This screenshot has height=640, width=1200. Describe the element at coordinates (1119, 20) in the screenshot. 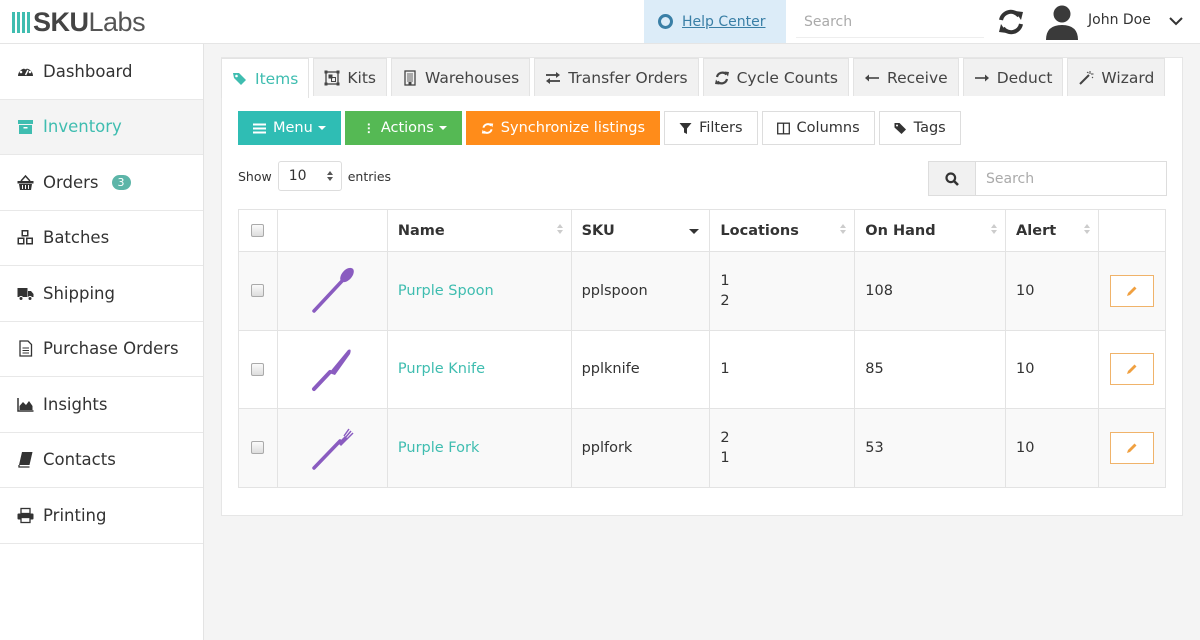

I see `user-name: John Doe` at that location.